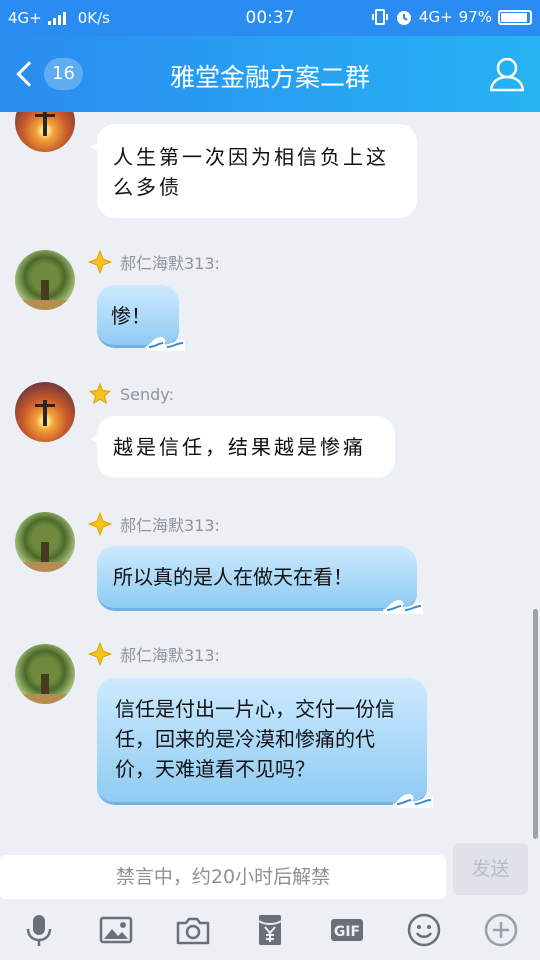  I want to click on camera-icon, so click(193, 931).